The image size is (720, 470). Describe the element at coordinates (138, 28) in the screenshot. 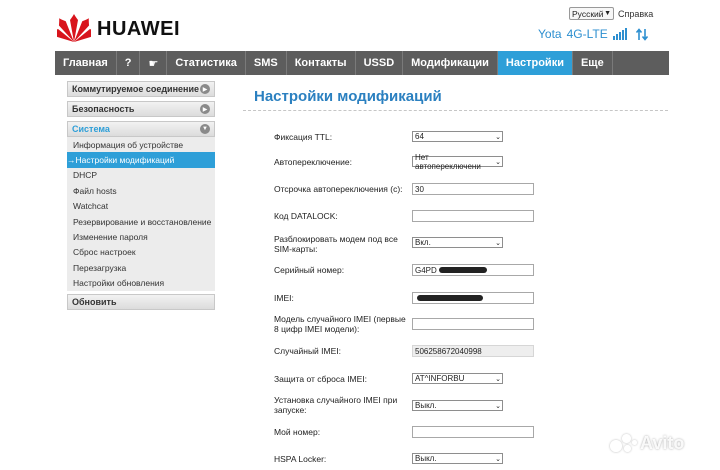

I see `brand-name: HUAWEI` at that location.